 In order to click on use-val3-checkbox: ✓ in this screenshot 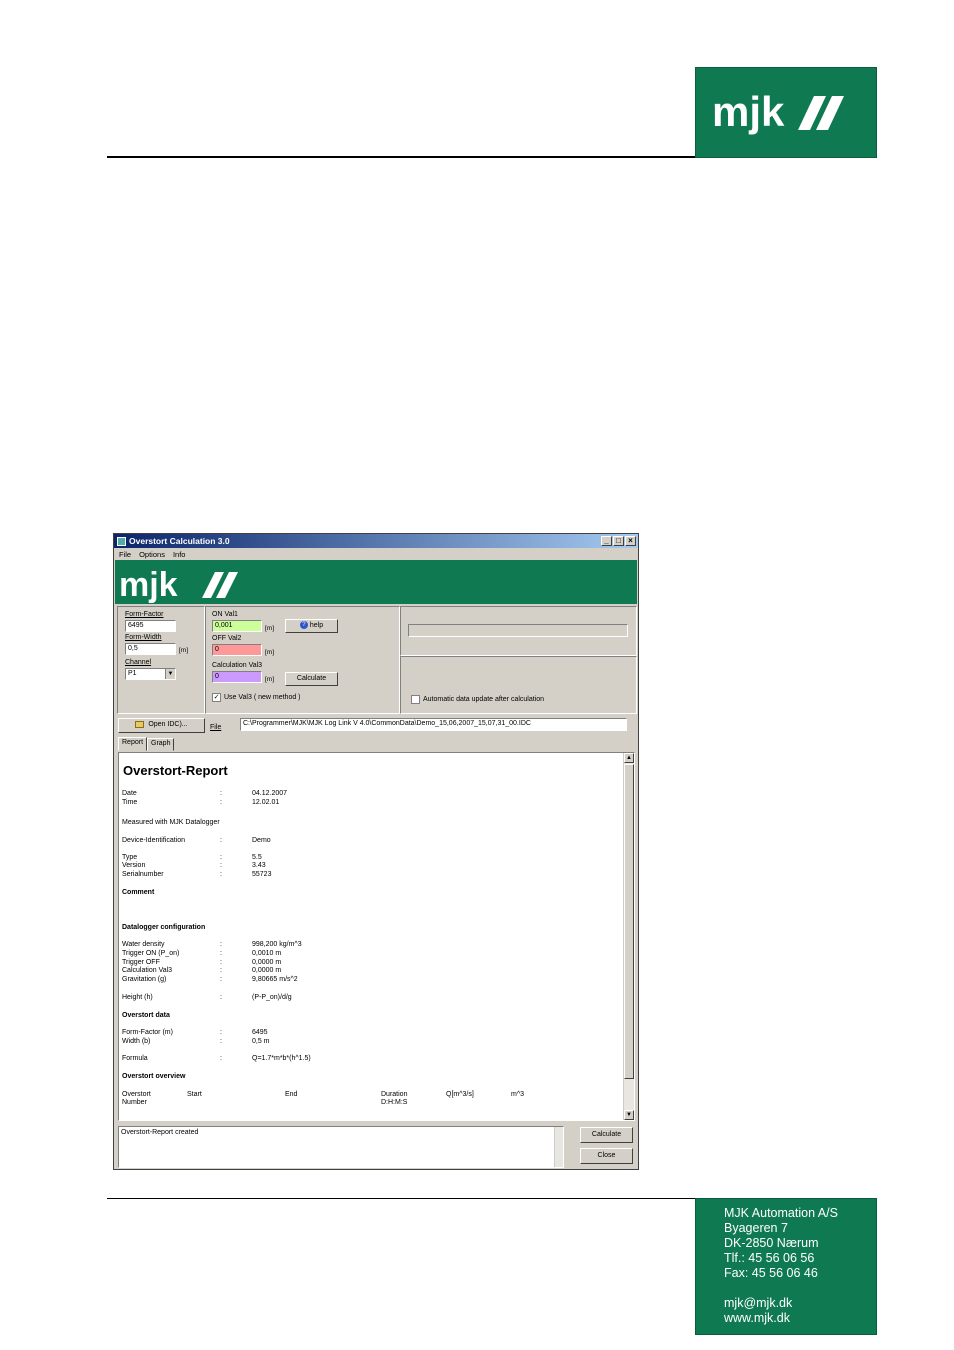, I will do `click(216, 697)`.